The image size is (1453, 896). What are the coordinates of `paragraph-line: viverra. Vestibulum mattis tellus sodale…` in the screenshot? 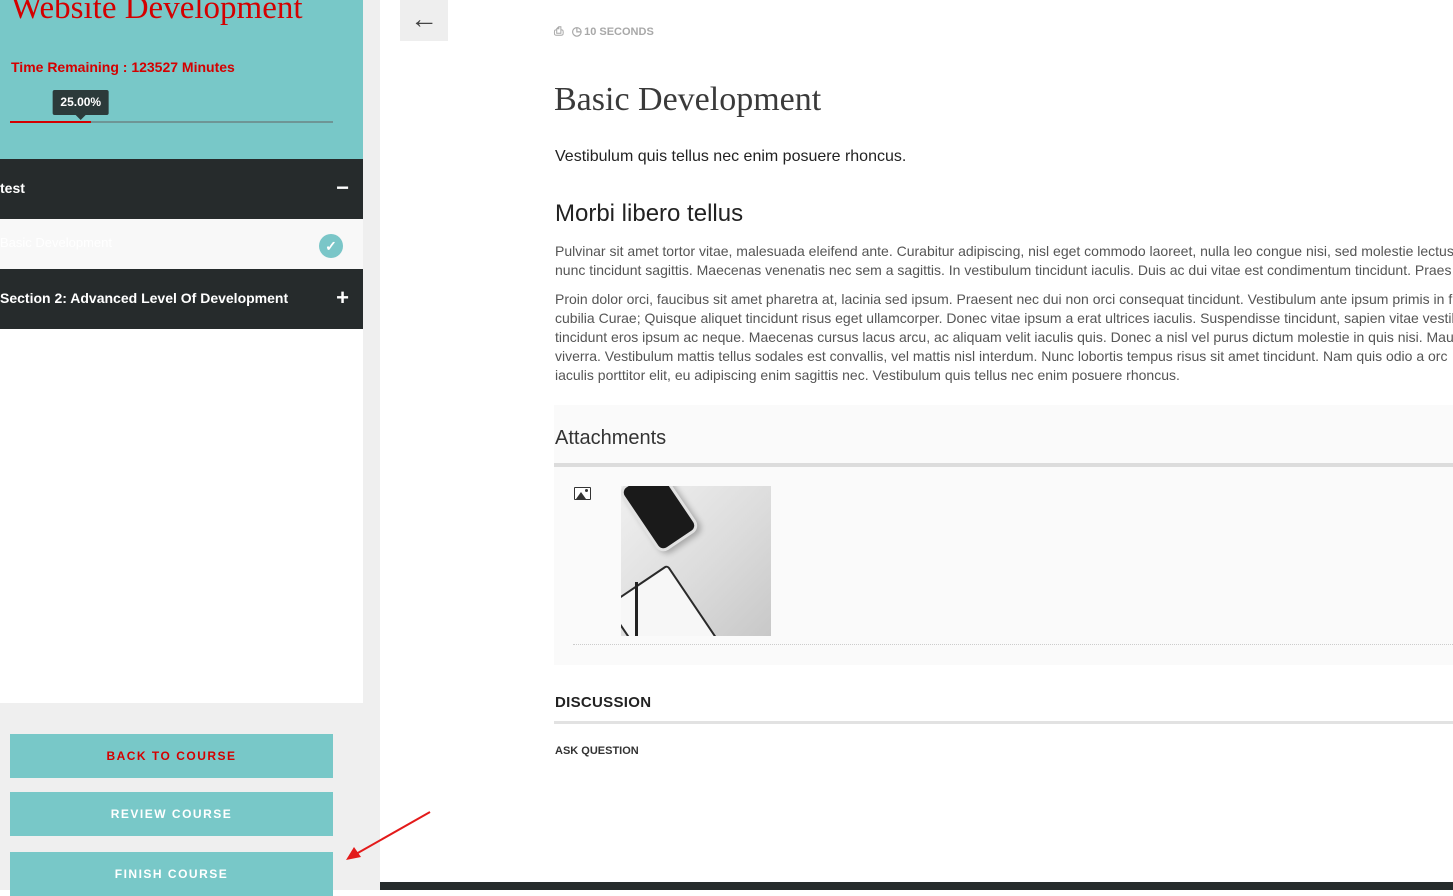 It's located at (1001, 356).